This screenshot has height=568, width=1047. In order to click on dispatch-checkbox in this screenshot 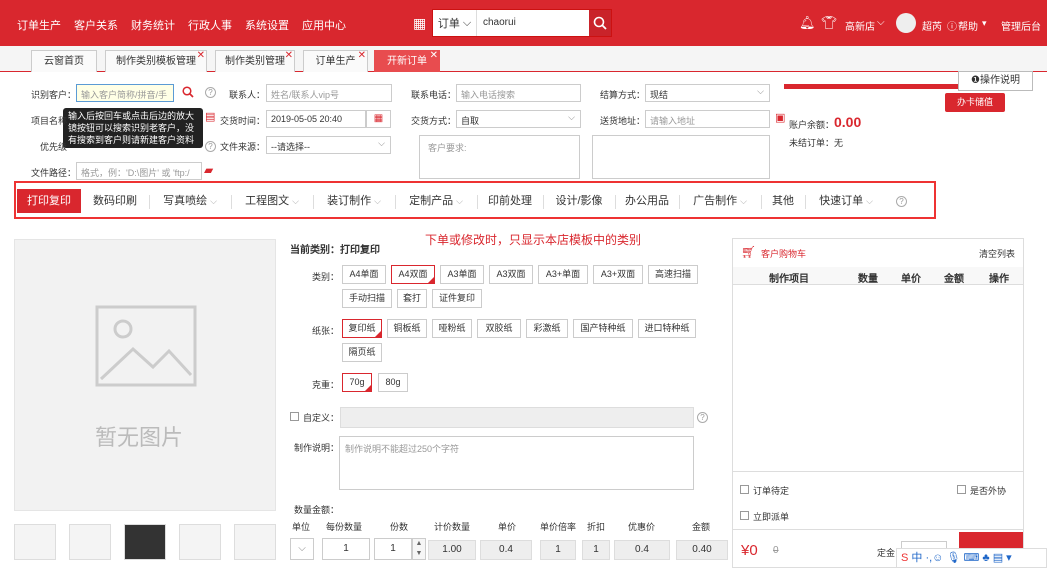, I will do `click(744, 515)`.